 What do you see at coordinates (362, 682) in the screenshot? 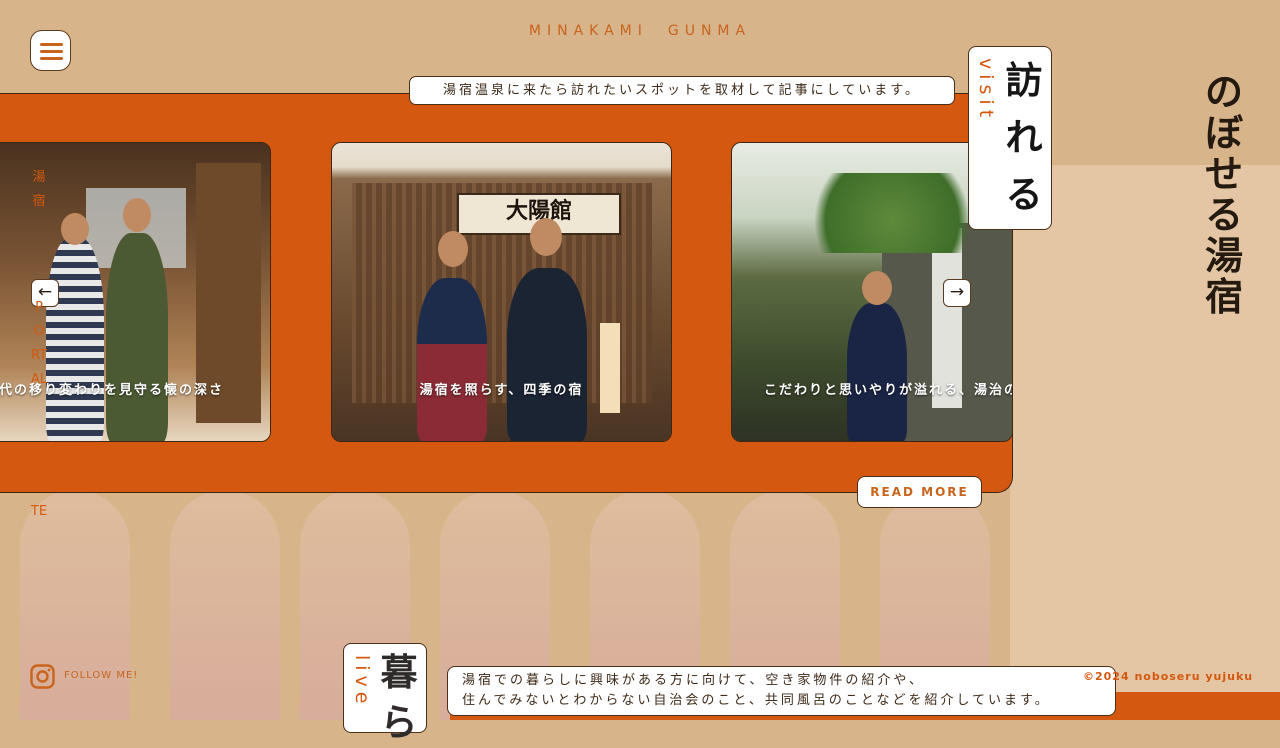
I see `live-label-en: live` at bounding box center [362, 682].